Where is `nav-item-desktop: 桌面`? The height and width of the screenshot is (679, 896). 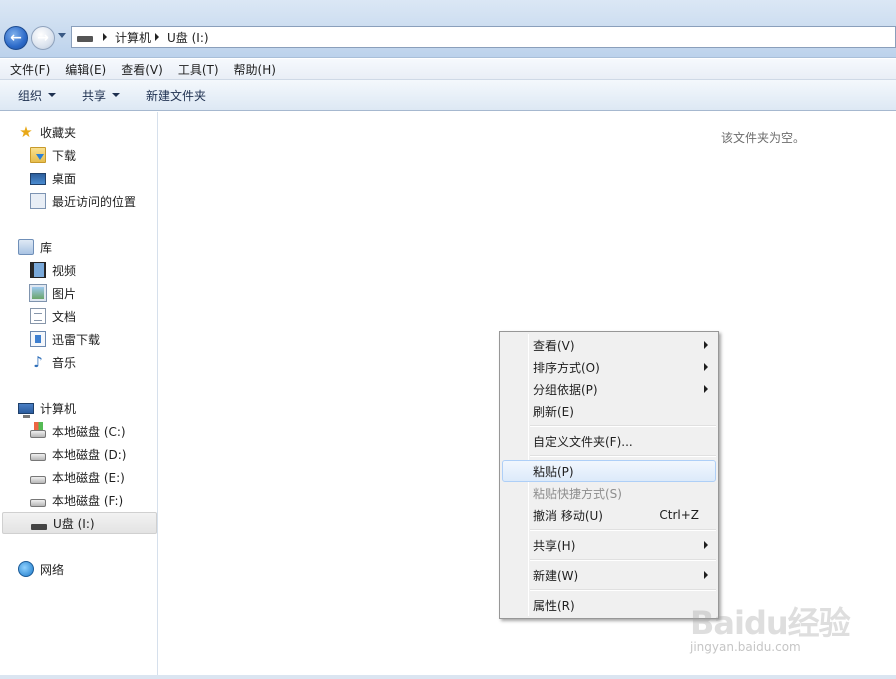
nav-item-desktop: 桌面 is located at coordinates (53, 178).